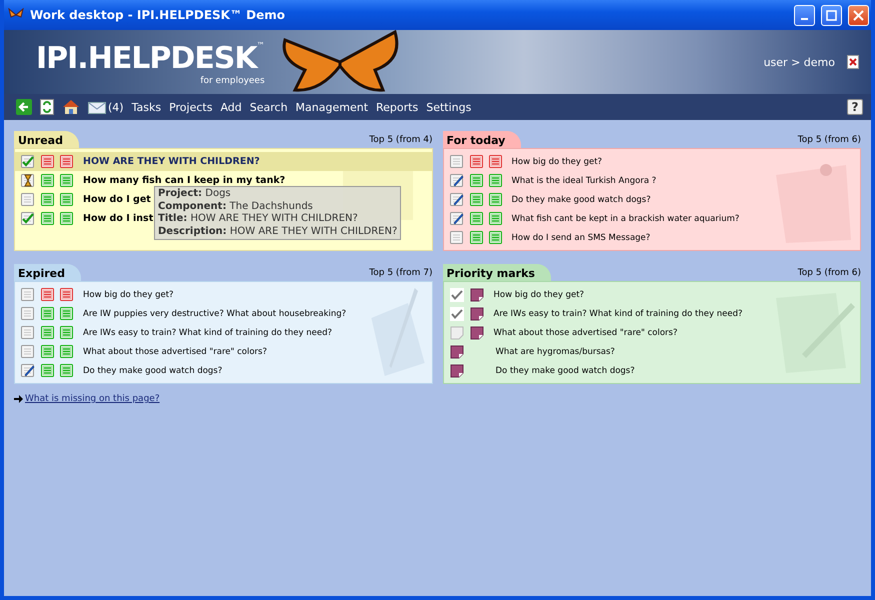 The width and height of the screenshot is (875, 600). What do you see at coordinates (48, 272) in the screenshot?
I see `panel-title: Expired` at bounding box center [48, 272].